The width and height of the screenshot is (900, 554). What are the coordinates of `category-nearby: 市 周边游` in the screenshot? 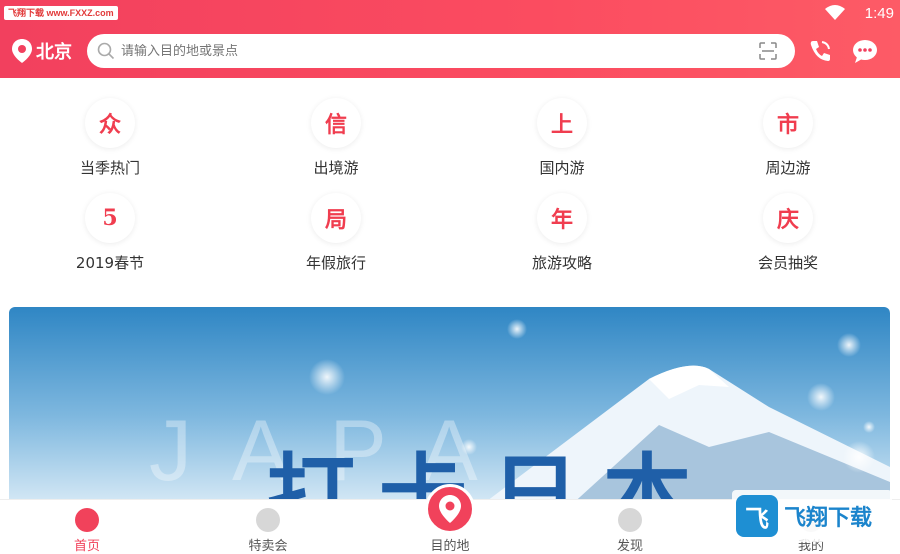 It's located at (788, 138).